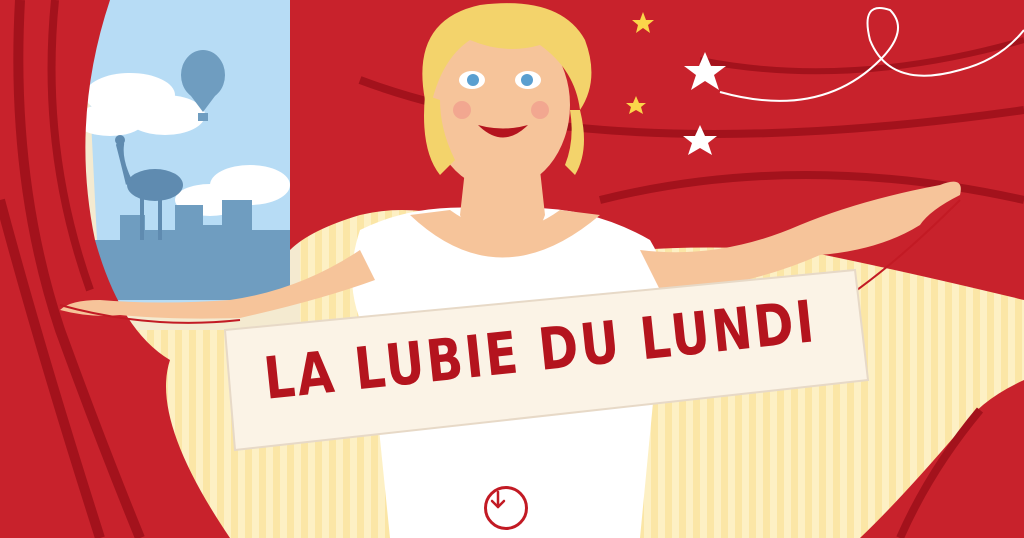 The width and height of the screenshot is (1024, 538). I want to click on scroll-down-button, so click(506, 508).